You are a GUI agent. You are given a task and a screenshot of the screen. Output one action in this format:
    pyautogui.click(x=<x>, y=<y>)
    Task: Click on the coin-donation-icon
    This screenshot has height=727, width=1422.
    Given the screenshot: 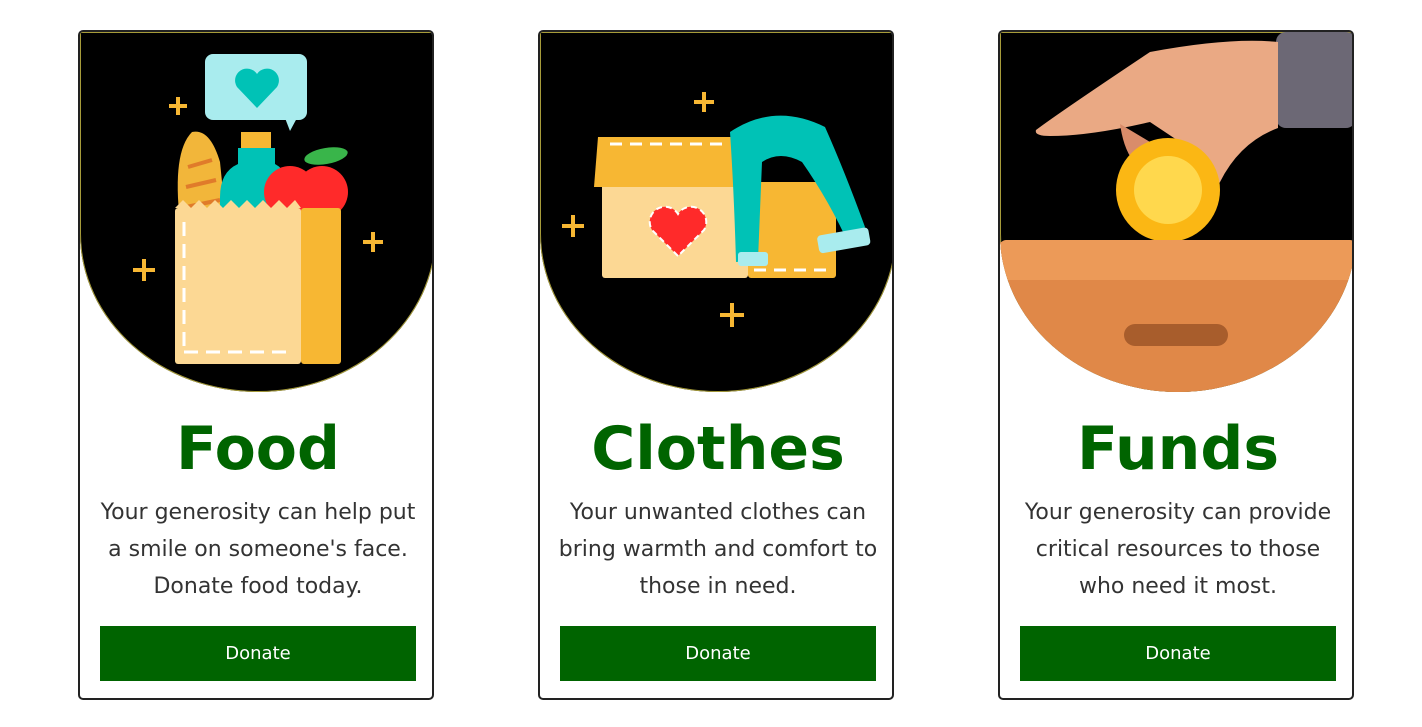 What is the action you would take?
    pyautogui.click(x=1176, y=212)
    